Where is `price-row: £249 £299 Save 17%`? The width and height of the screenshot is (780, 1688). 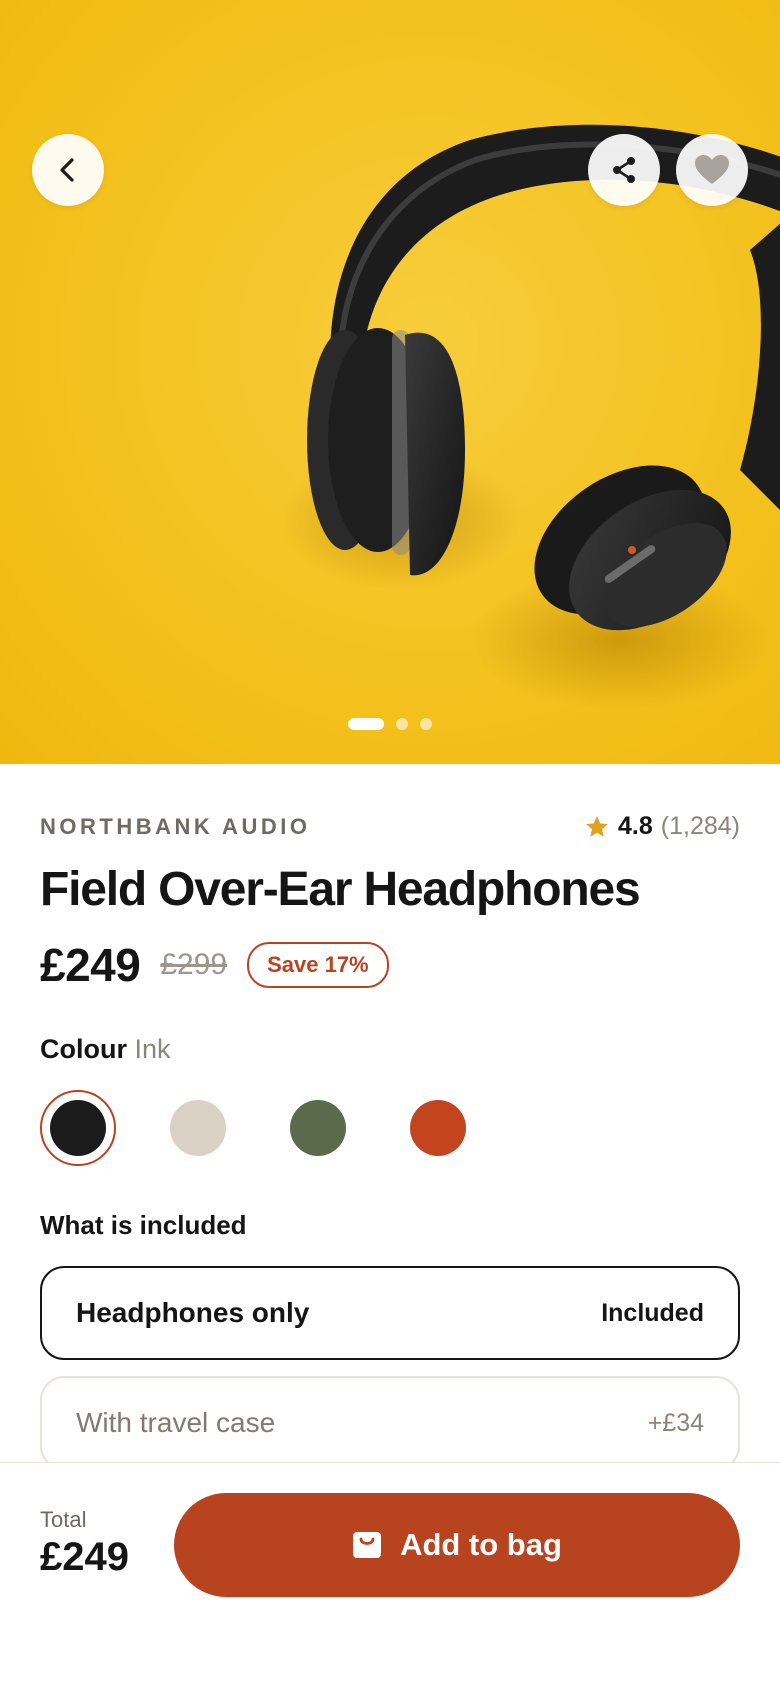 price-row: £249 £299 Save 17% is located at coordinates (214, 965).